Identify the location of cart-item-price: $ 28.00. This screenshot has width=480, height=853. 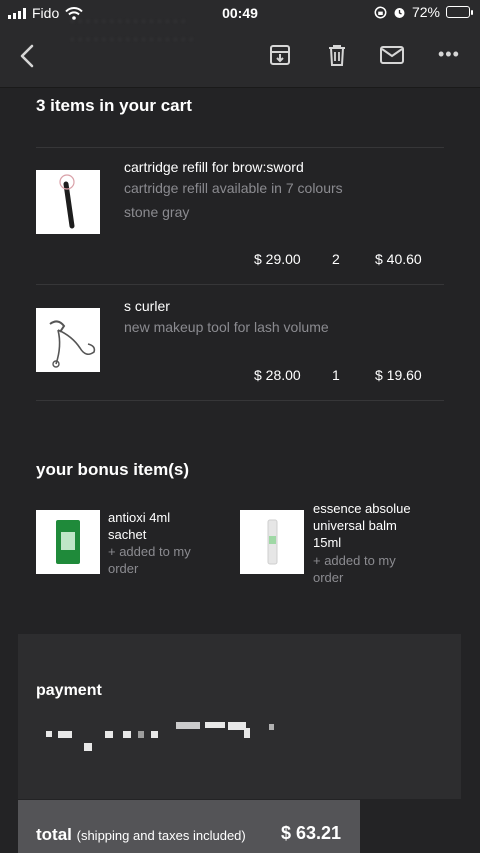
(277, 375).